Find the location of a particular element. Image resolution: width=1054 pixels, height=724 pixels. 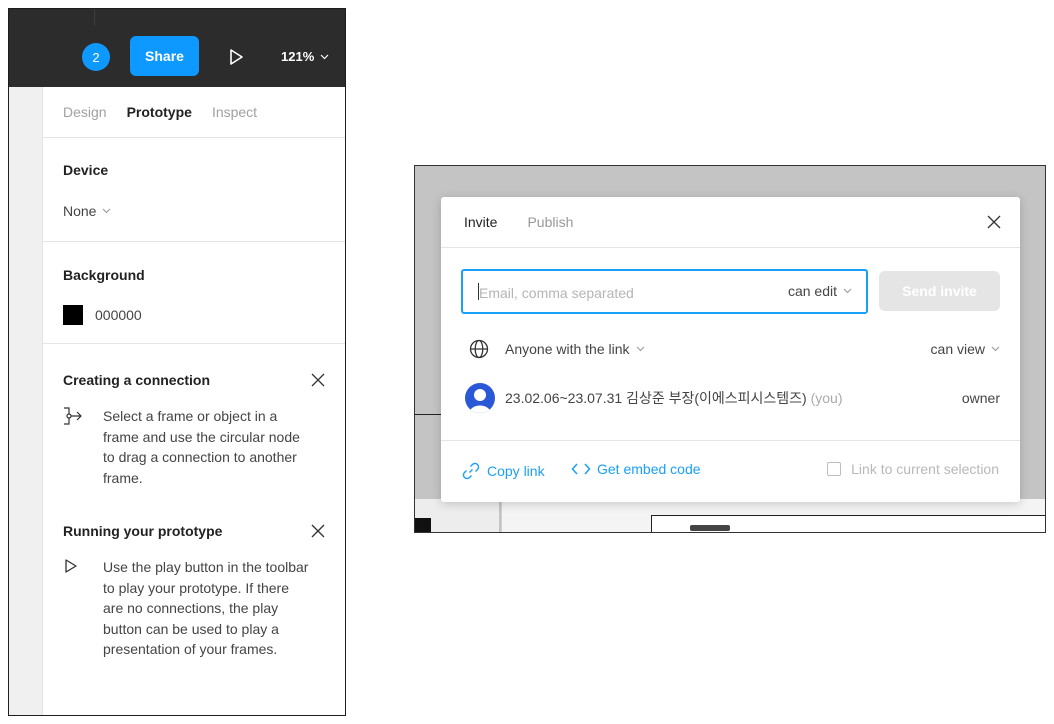

embed-code-button: Get embed code is located at coordinates (636, 469).